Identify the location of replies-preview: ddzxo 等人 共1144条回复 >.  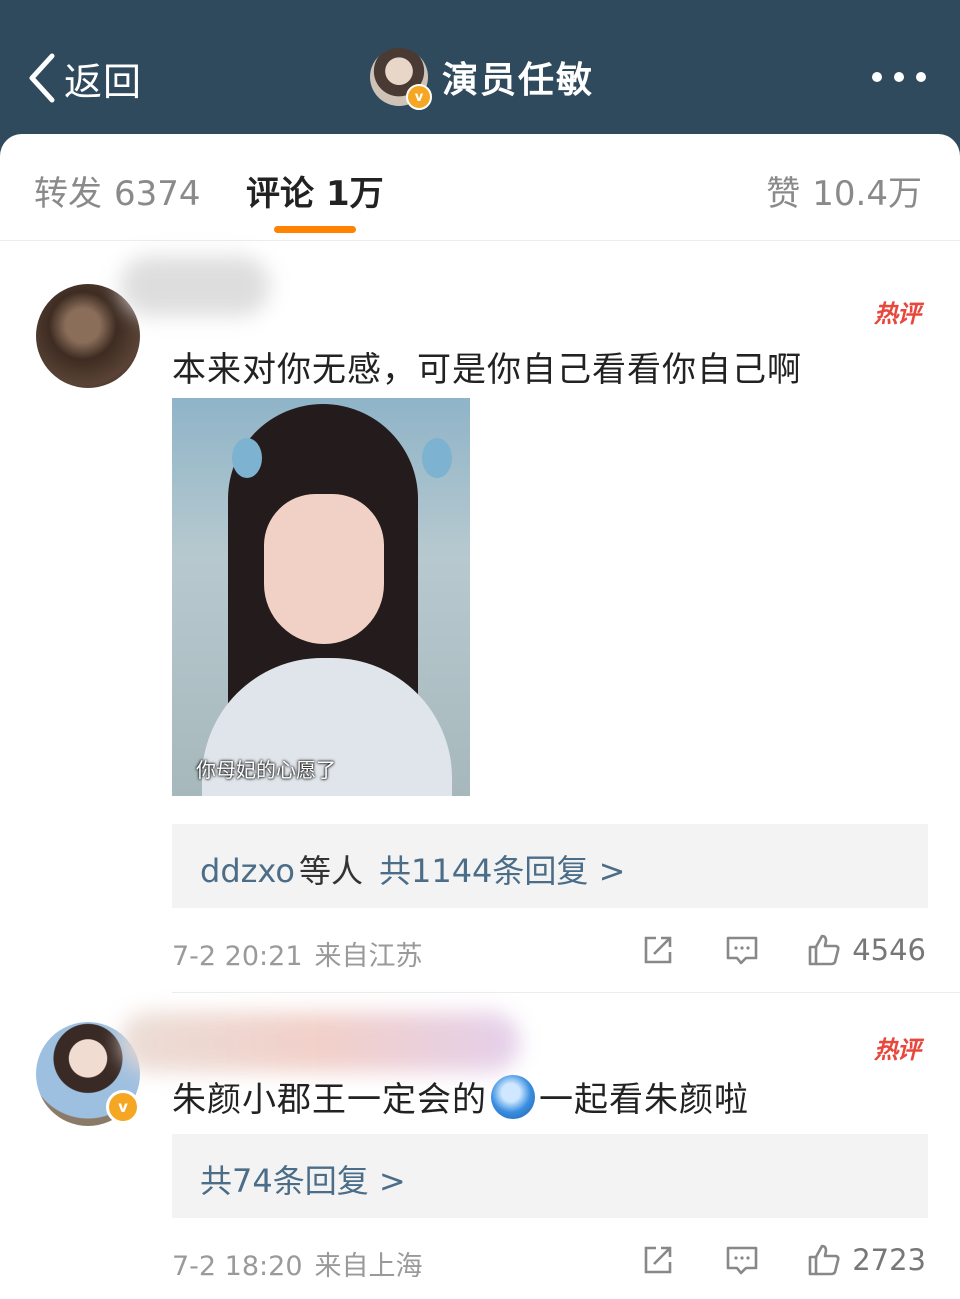
(550, 866).